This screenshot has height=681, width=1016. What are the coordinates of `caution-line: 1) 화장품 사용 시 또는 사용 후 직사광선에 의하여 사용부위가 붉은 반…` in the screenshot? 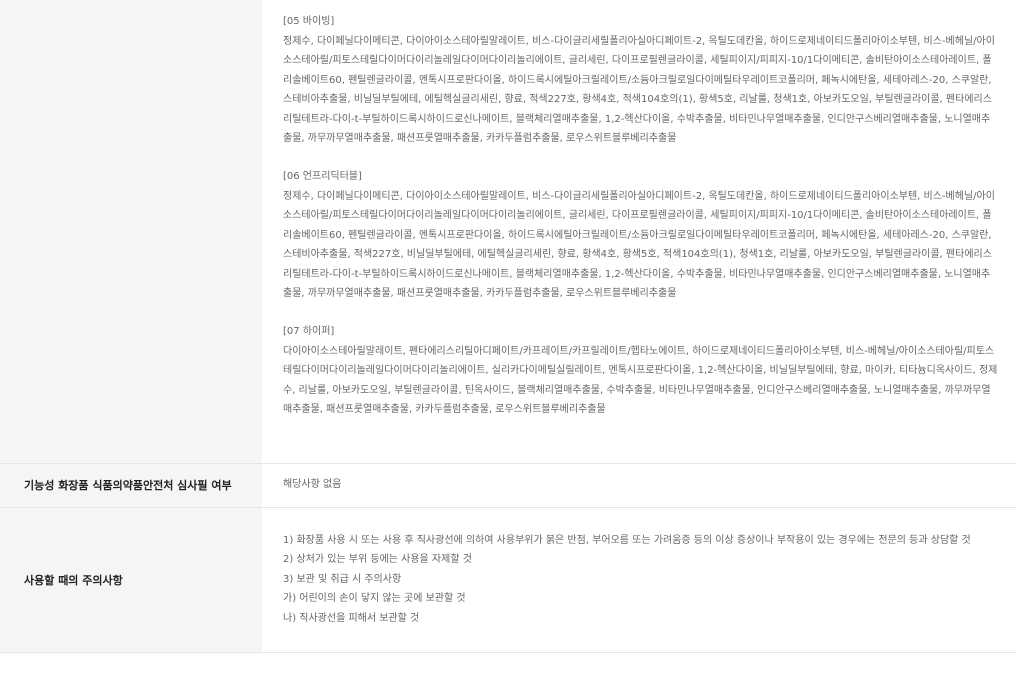 It's located at (627, 540).